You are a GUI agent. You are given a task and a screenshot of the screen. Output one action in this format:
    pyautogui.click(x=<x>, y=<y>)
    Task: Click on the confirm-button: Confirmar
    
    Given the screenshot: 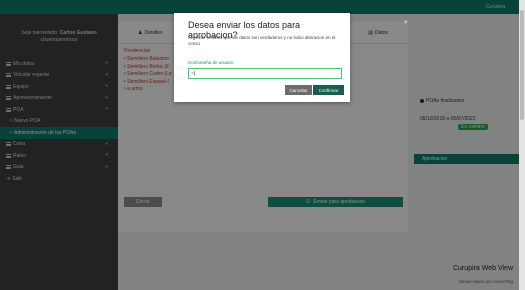 What is the action you would take?
    pyautogui.click(x=328, y=90)
    